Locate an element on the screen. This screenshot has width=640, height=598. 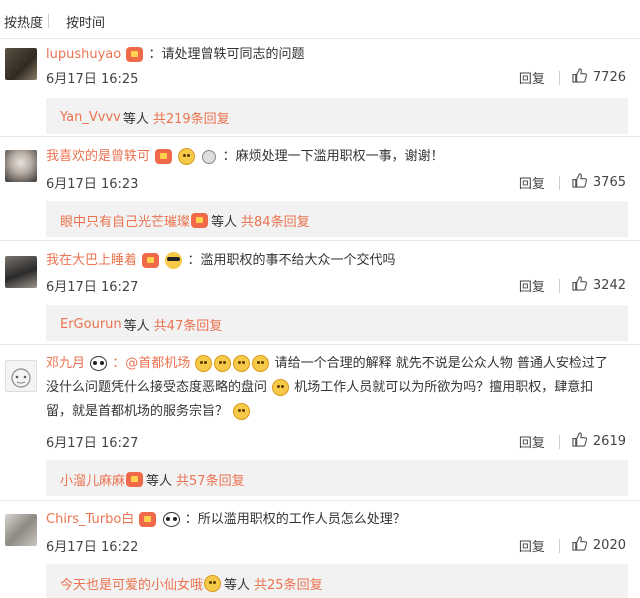
comment-text: ：滥用职权的事不给大众一个交代吗 is located at coordinates (291, 260).